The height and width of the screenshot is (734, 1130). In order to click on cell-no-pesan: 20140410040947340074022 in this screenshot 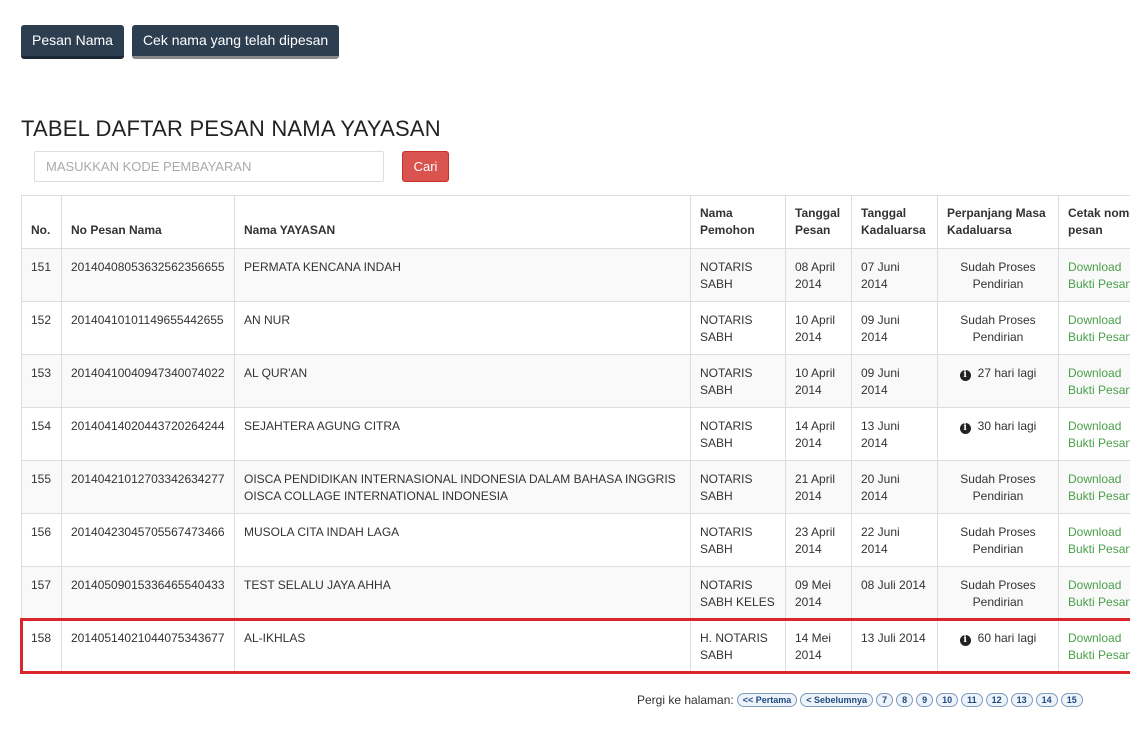, I will do `click(148, 381)`.